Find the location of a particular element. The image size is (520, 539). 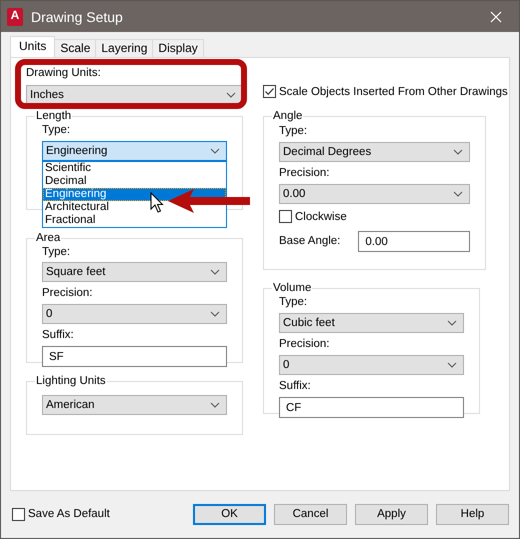

suffix-field: SF is located at coordinates (134, 356).